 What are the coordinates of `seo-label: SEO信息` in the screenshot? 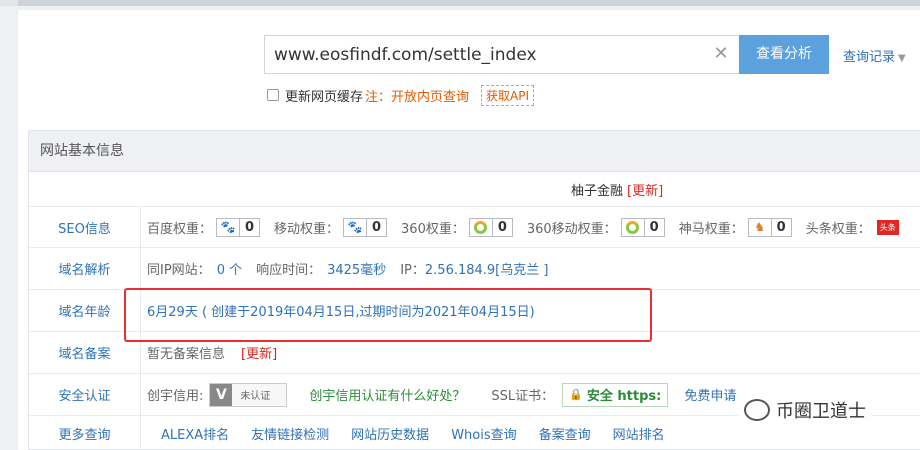 It's located at (85, 227).